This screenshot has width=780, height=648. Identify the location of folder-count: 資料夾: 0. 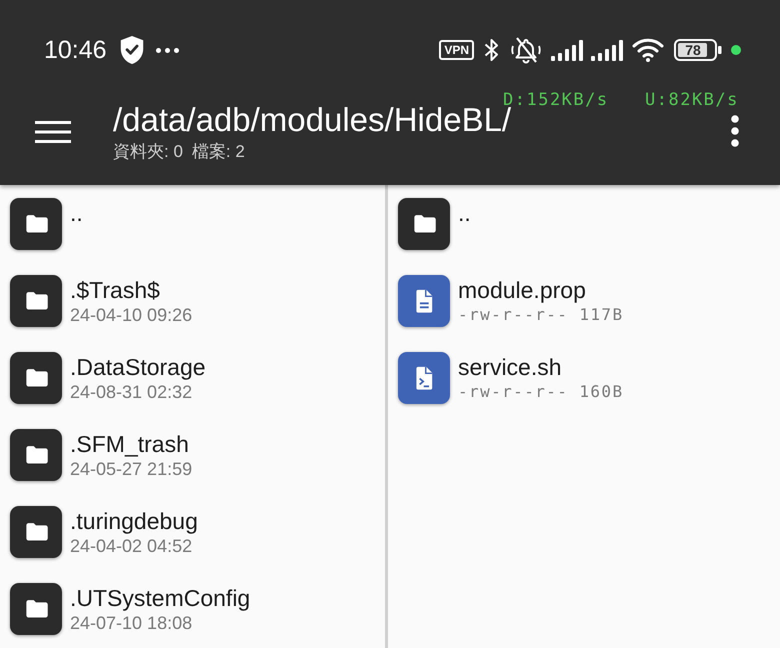
(148, 152).